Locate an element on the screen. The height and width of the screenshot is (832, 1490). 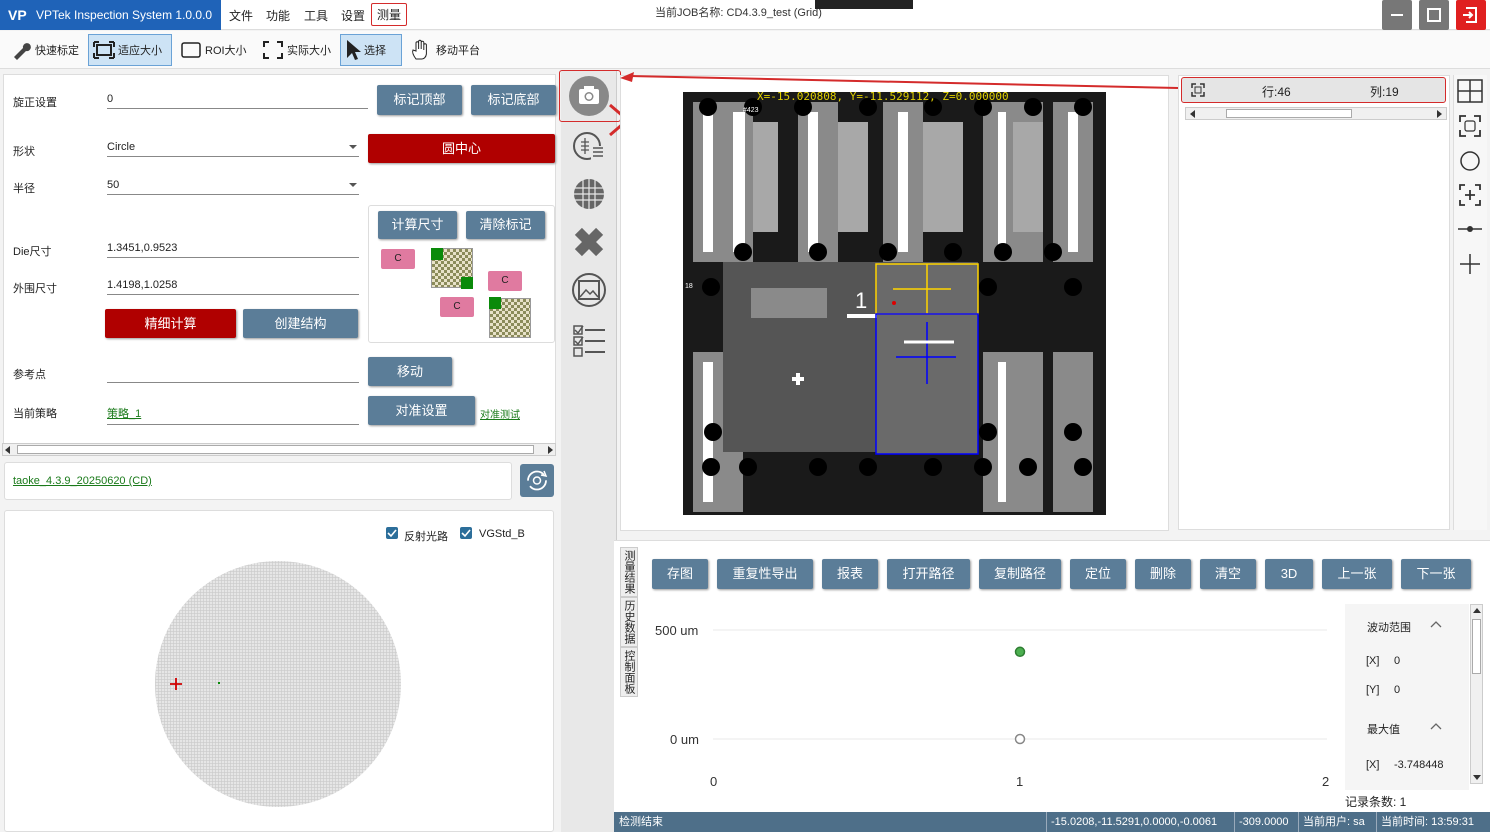
tab-results: 测量结果 is located at coordinates (629, 572).